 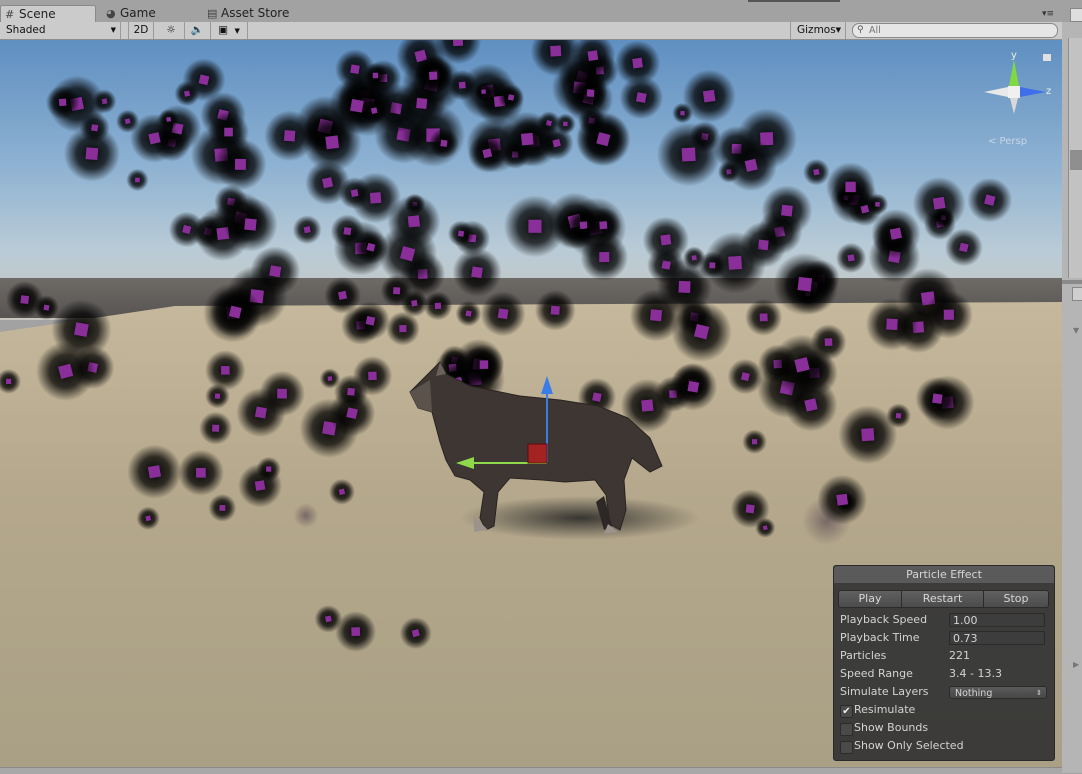 I want to click on panel-separator, so click(x=1072, y=282).